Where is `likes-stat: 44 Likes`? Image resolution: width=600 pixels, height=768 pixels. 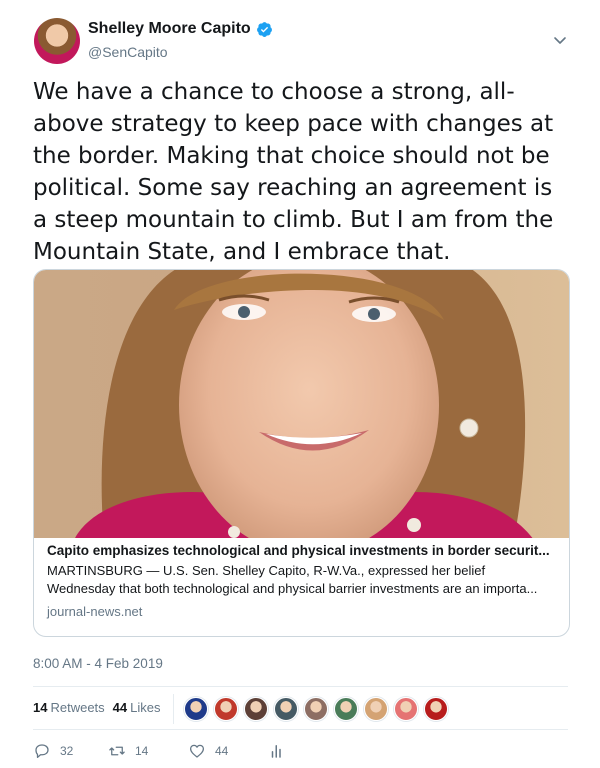
likes-stat: 44 Likes is located at coordinates (137, 707).